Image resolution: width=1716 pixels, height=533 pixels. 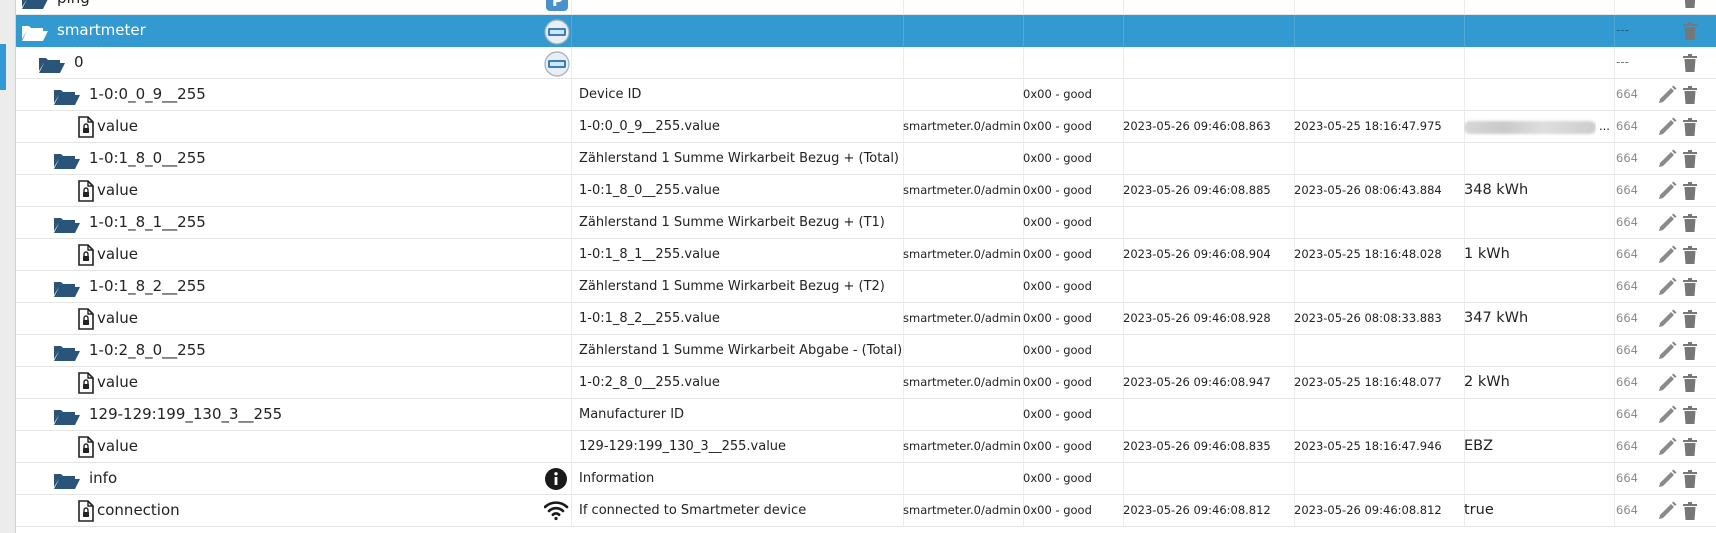 I want to click on tree-row-folder: 0 ---, so click(x=866, y=63).